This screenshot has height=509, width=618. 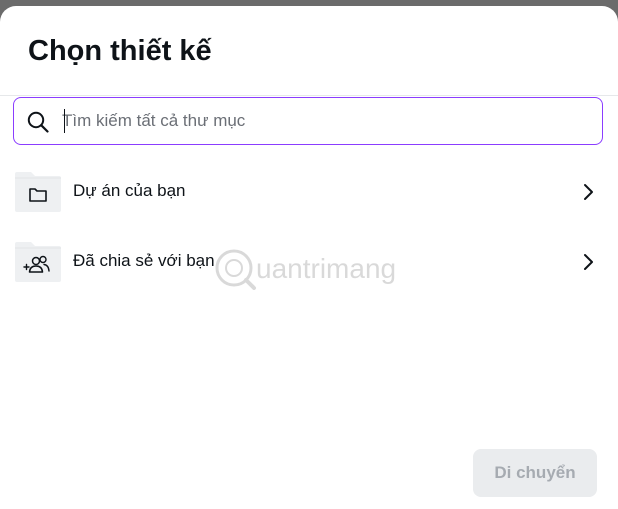 What do you see at coordinates (309, 192) in the screenshot?
I see `folder-row-your-projects: Dự án của bạn` at bounding box center [309, 192].